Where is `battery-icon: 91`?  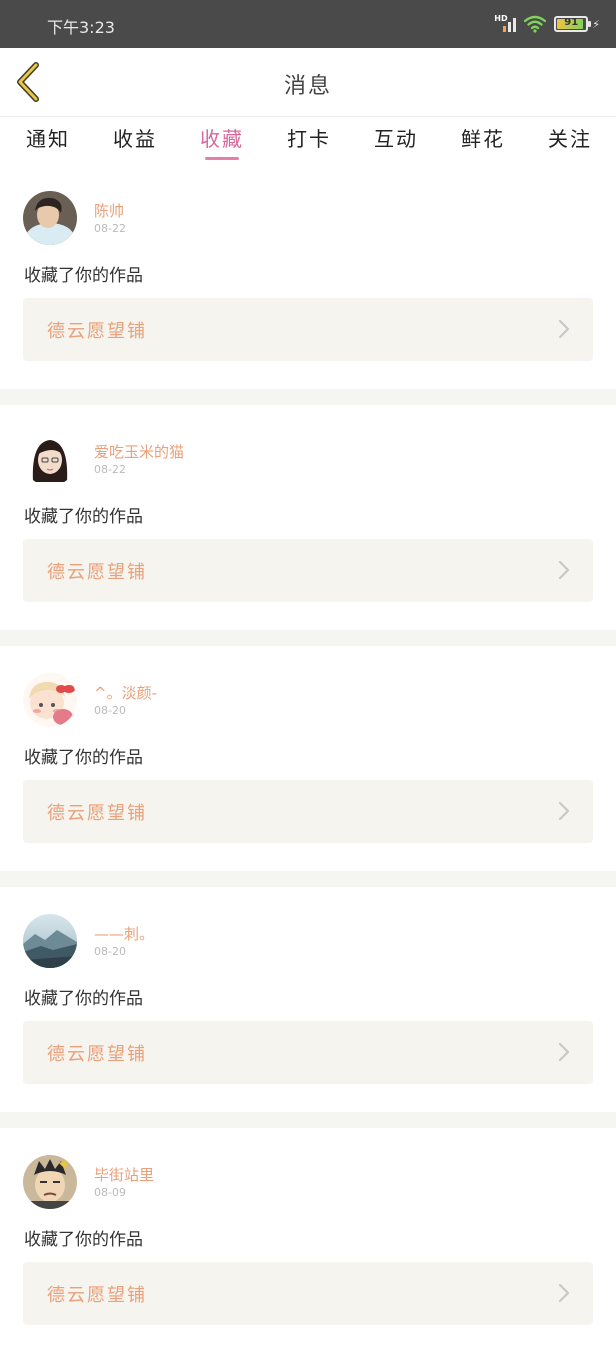 battery-icon: 91 is located at coordinates (573, 24).